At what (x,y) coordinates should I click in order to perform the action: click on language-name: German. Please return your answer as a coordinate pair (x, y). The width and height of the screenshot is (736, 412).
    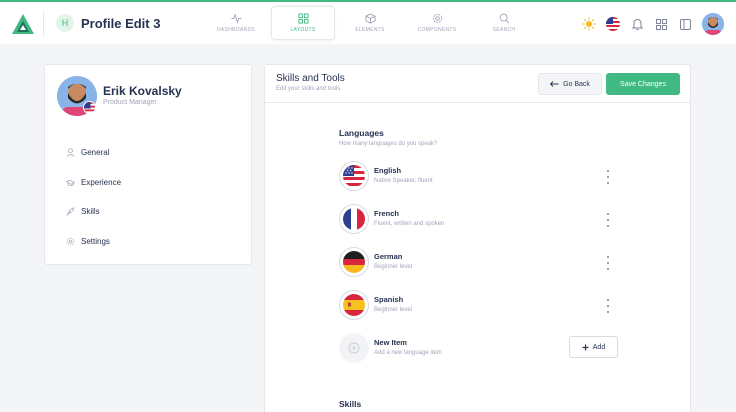
    Looking at the image, I should click on (388, 256).